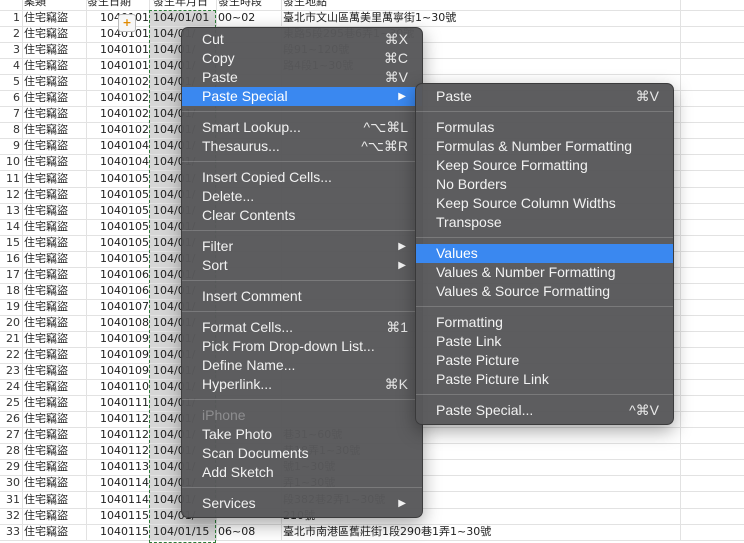  Describe the element at coordinates (118, 50) in the screenshot. I see `cell-date: 1040101` at that location.